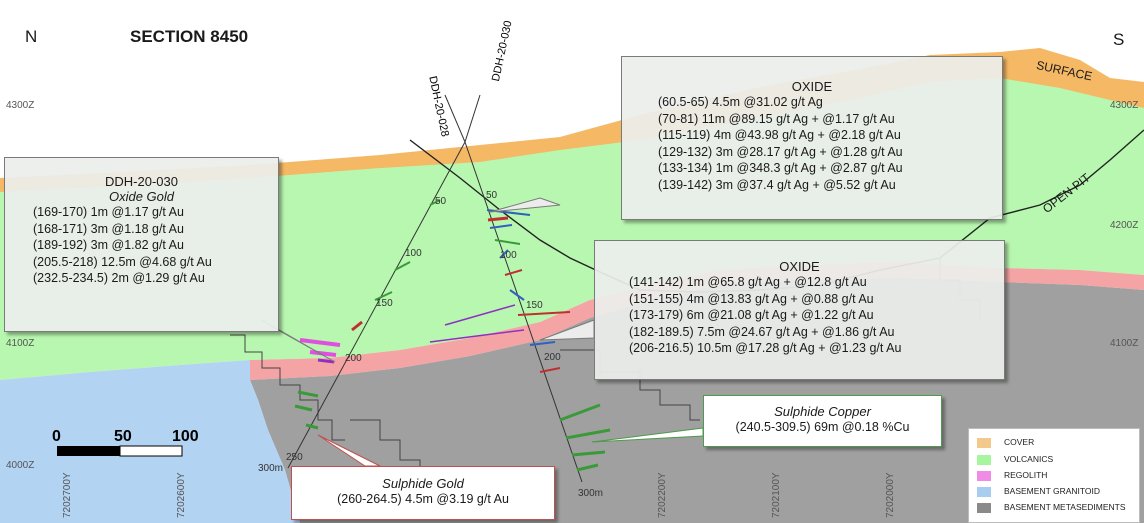 This screenshot has height=523, width=1144. What do you see at coordinates (776, 118) in the screenshot?
I see `assay-line: (70-81) 11m @89.15 g/t Ag + @1.17 g/t Au` at bounding box center [776, 118].